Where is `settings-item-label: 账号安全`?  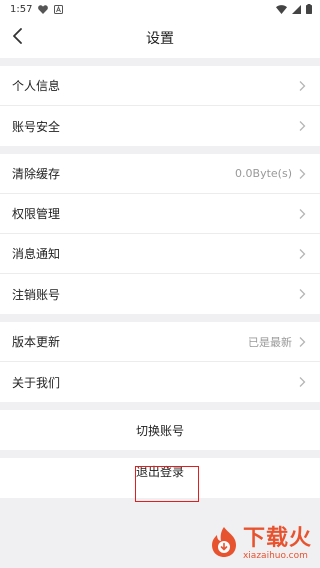
settings-item-label: 账号安全 is located at coordinates (36, 126).